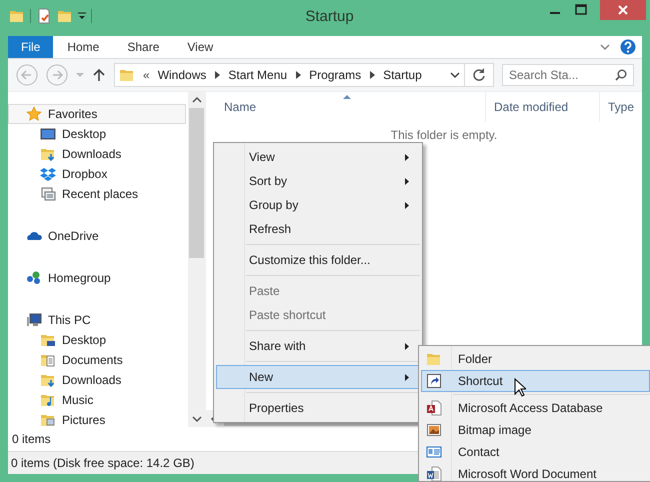  What do you see at coordinates (31, 439) in the screenshot?
I see `item-count: 0 items` at bounding box center [31, 439].